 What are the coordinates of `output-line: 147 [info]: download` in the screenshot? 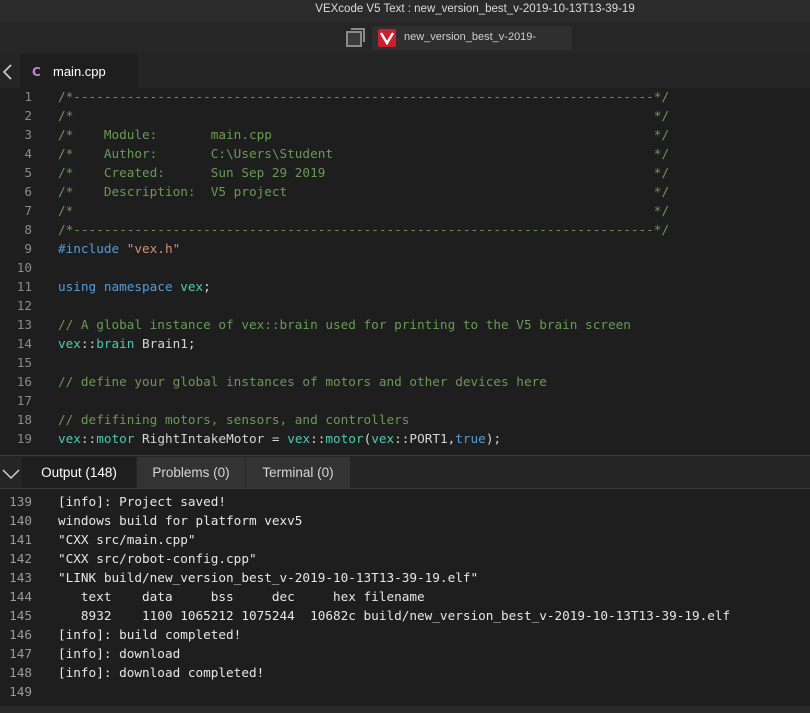 It's located at (405, 653).